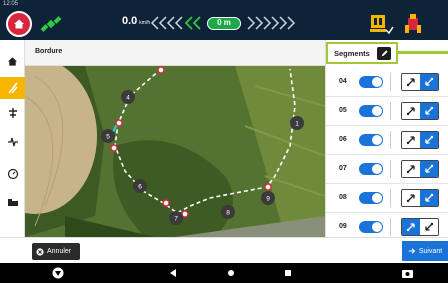 The image size is (448, 283). What do you see at coordinates (140, 187) in the screenshot?
I see `map-label: 6` at bounding box center [140, 187].